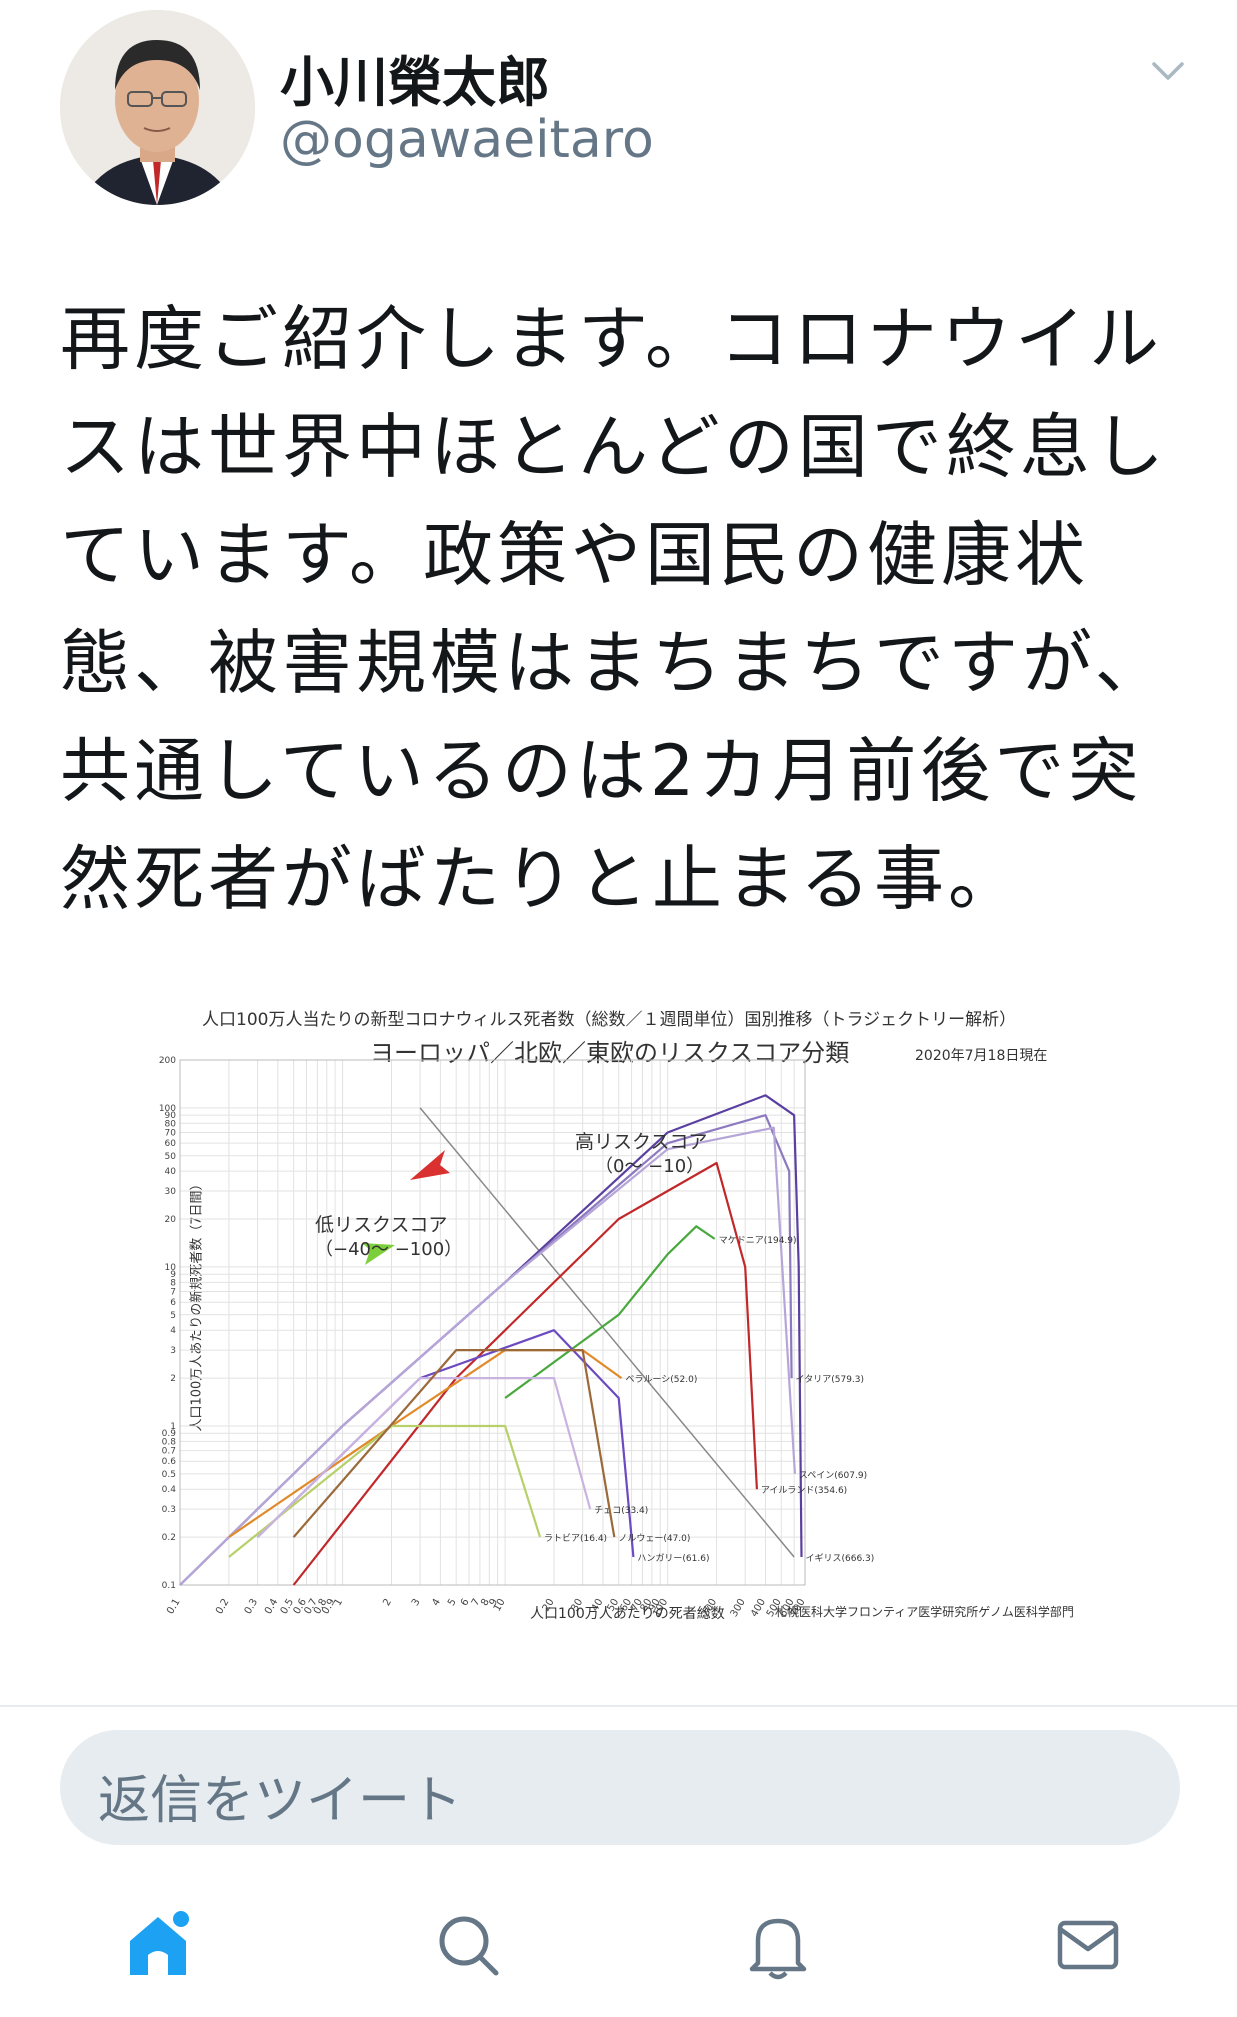 This screenshot has height=2017, width=1237. Describe the element at coordinates (171, 1144) in the screenshot. I see `y-tick-label: 60` at that location.